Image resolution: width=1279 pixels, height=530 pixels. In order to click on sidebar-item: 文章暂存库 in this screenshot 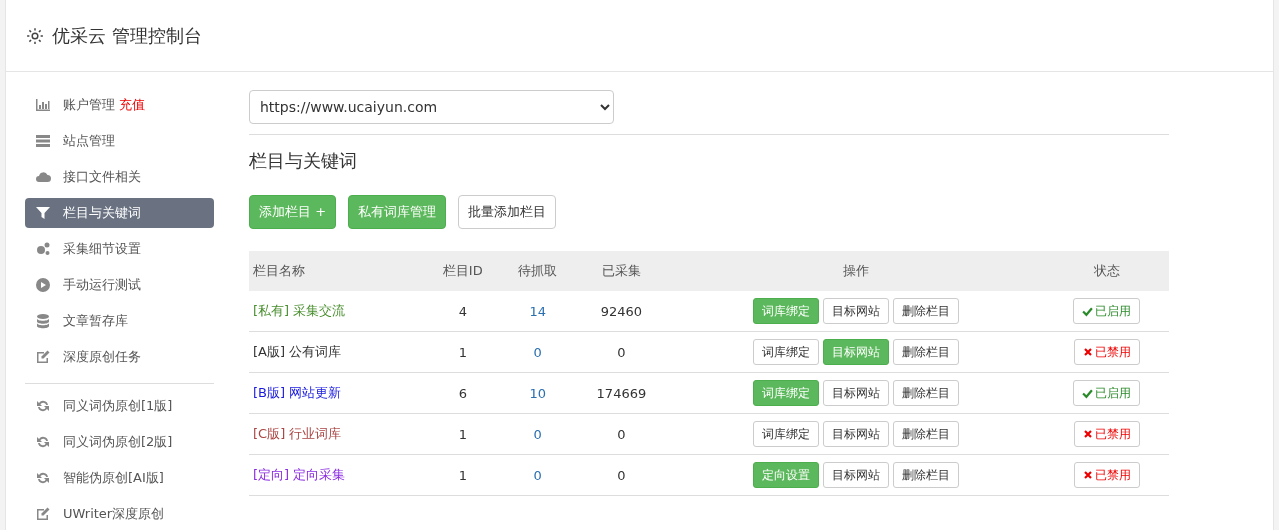, I will do `click(119, 321)`.